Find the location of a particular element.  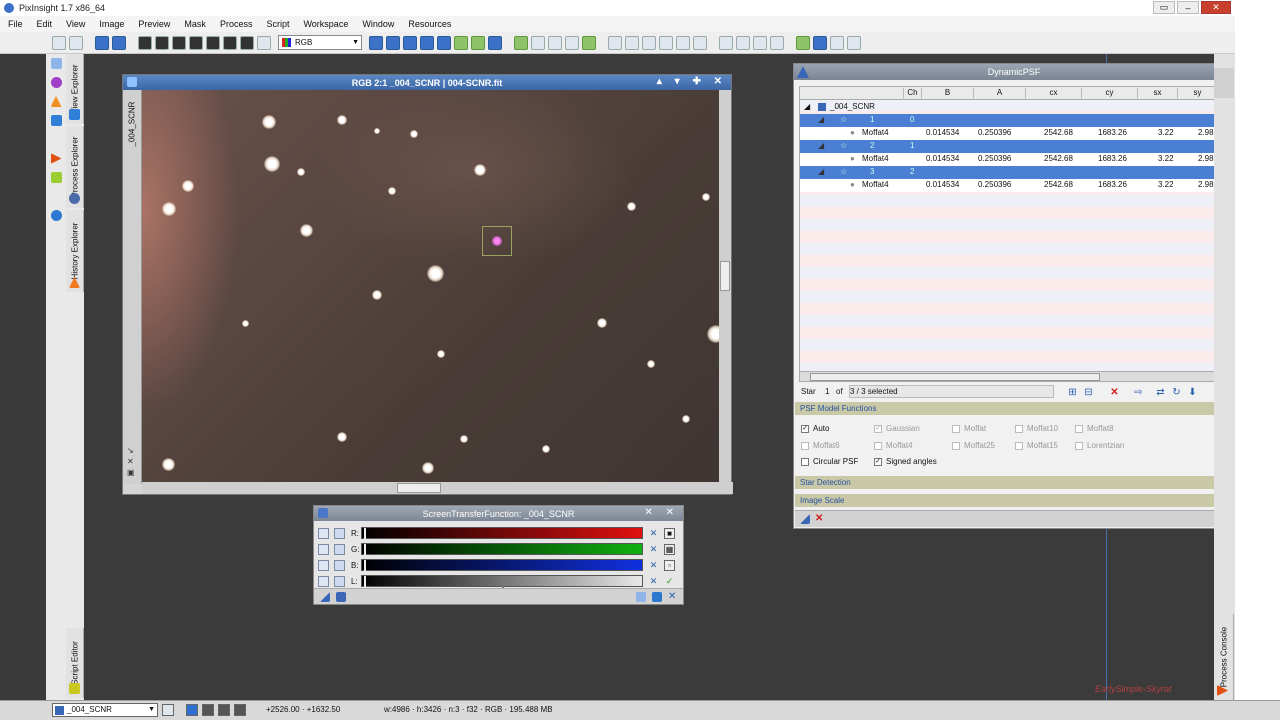

checkbox-moffat6 is located at coordinates (805, 445).